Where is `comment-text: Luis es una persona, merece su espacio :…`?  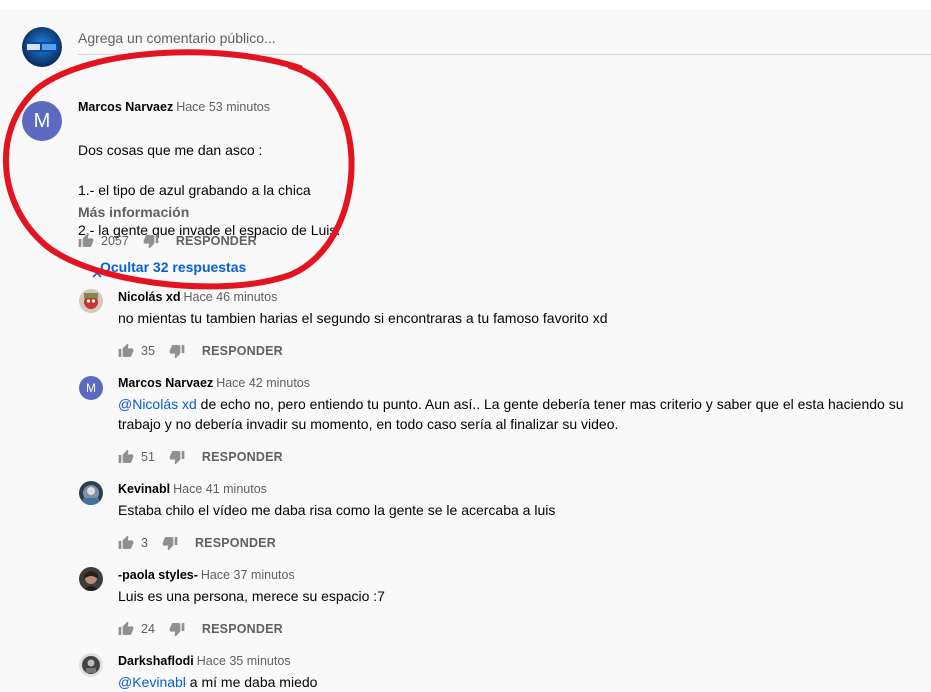
comment-text: Luis es una persona, merece su espacio :… is located at coordinates (513, 596).